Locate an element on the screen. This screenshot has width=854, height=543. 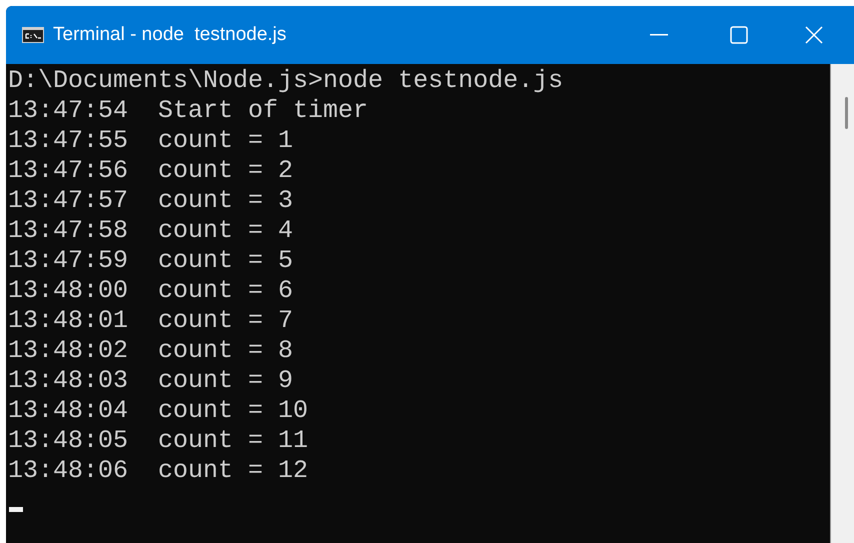
console-line: 13:48:06 count = 12 is located at coordinates (159, 471).